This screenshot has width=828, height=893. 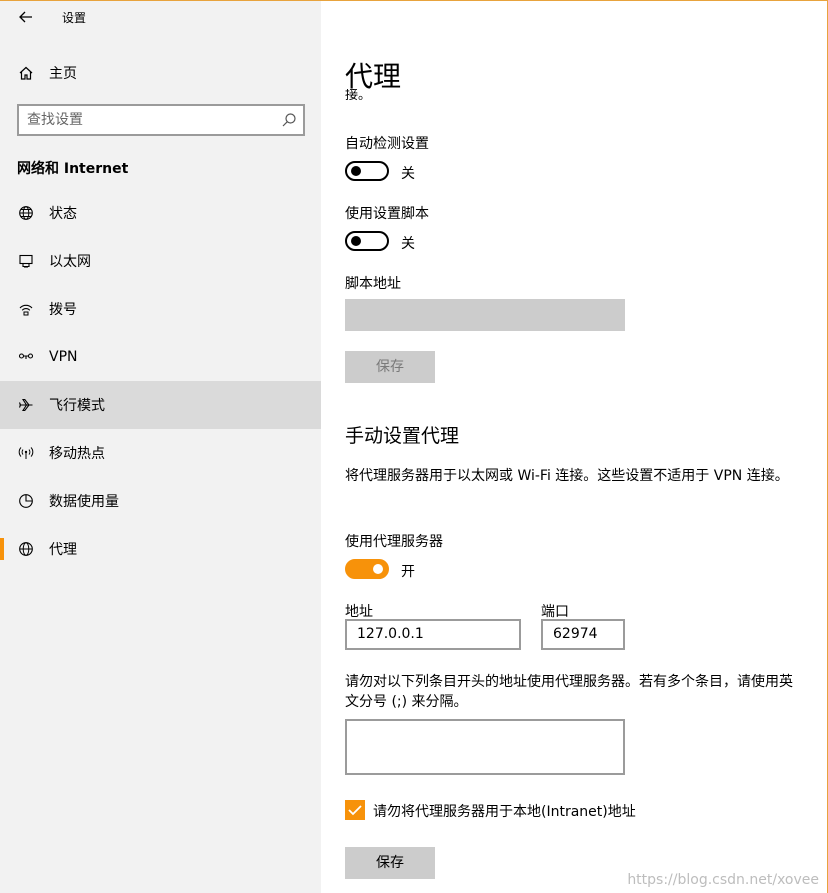 What do you see at coordinates (26, 357) in the screenshot?
I see `vpn-icon` at bounding box center [26, 357].